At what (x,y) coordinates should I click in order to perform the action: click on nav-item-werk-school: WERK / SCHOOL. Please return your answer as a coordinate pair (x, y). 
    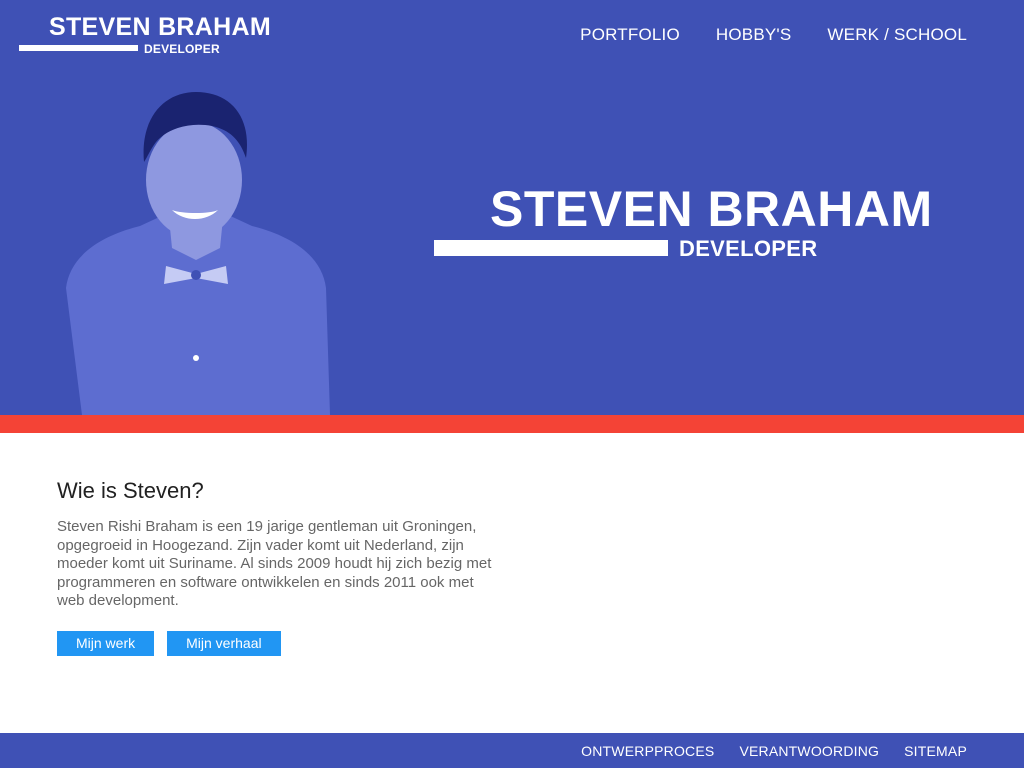
    Looking at the image, I should click on (897, 35).